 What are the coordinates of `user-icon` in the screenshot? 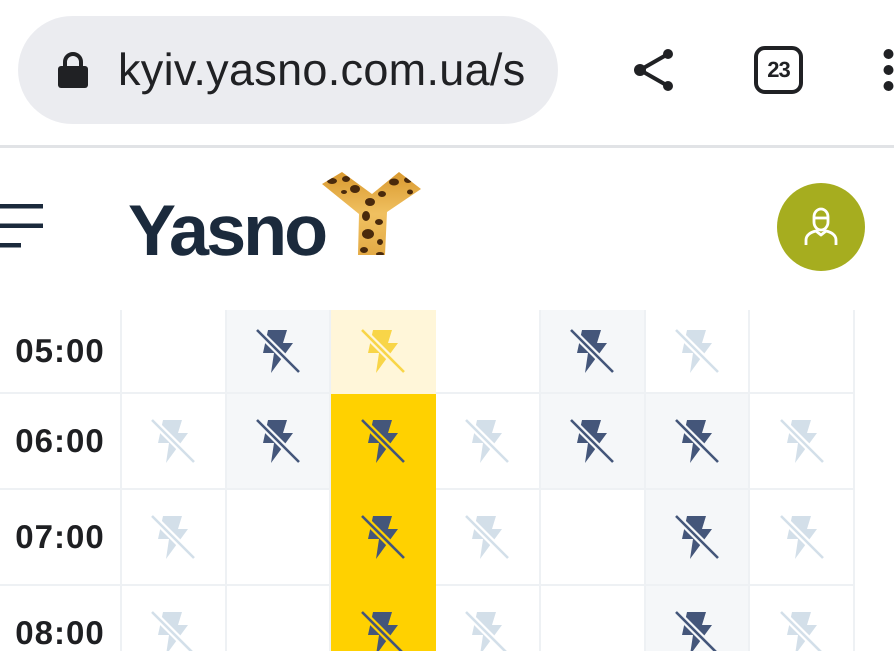 It's located at (821, 227).